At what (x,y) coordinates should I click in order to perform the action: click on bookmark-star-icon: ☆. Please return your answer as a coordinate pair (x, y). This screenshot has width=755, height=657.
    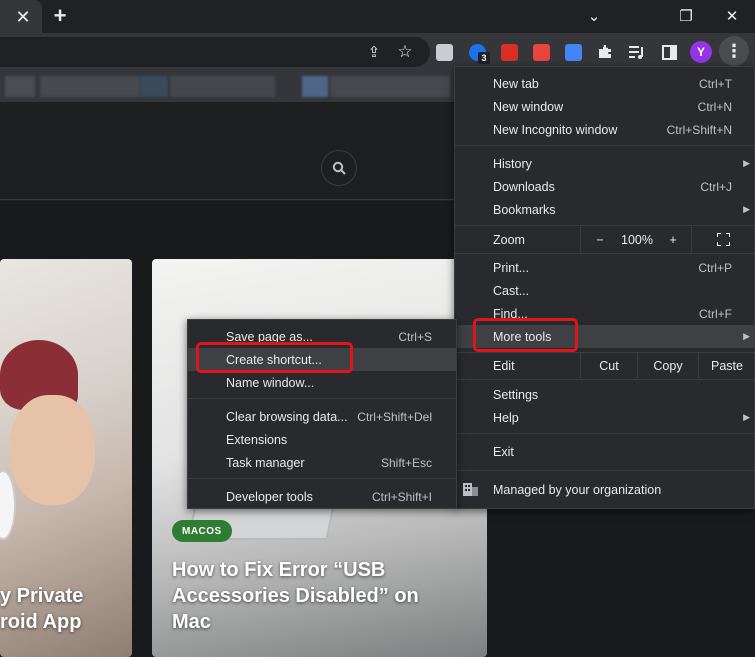
    Looking at the image, I should click on (405, 52).